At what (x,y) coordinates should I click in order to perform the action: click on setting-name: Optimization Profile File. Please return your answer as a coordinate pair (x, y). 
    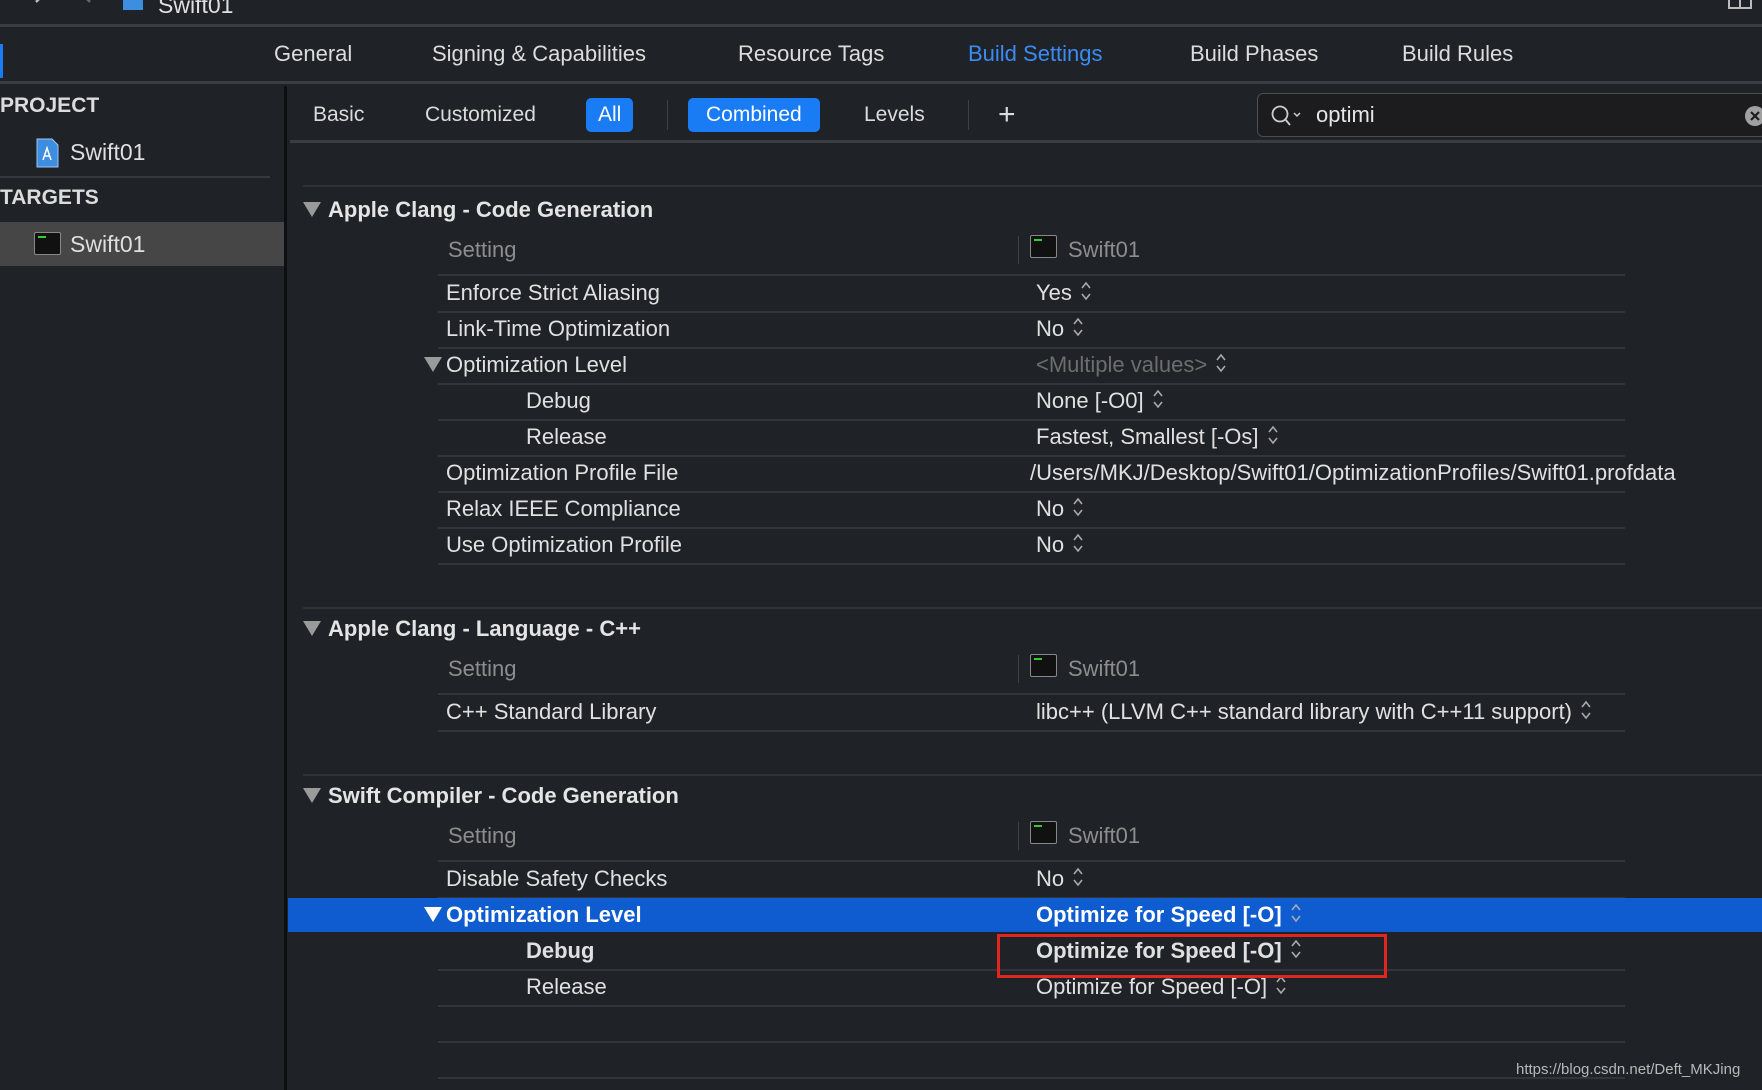
    Looking at the image, I should click on (562, 472).